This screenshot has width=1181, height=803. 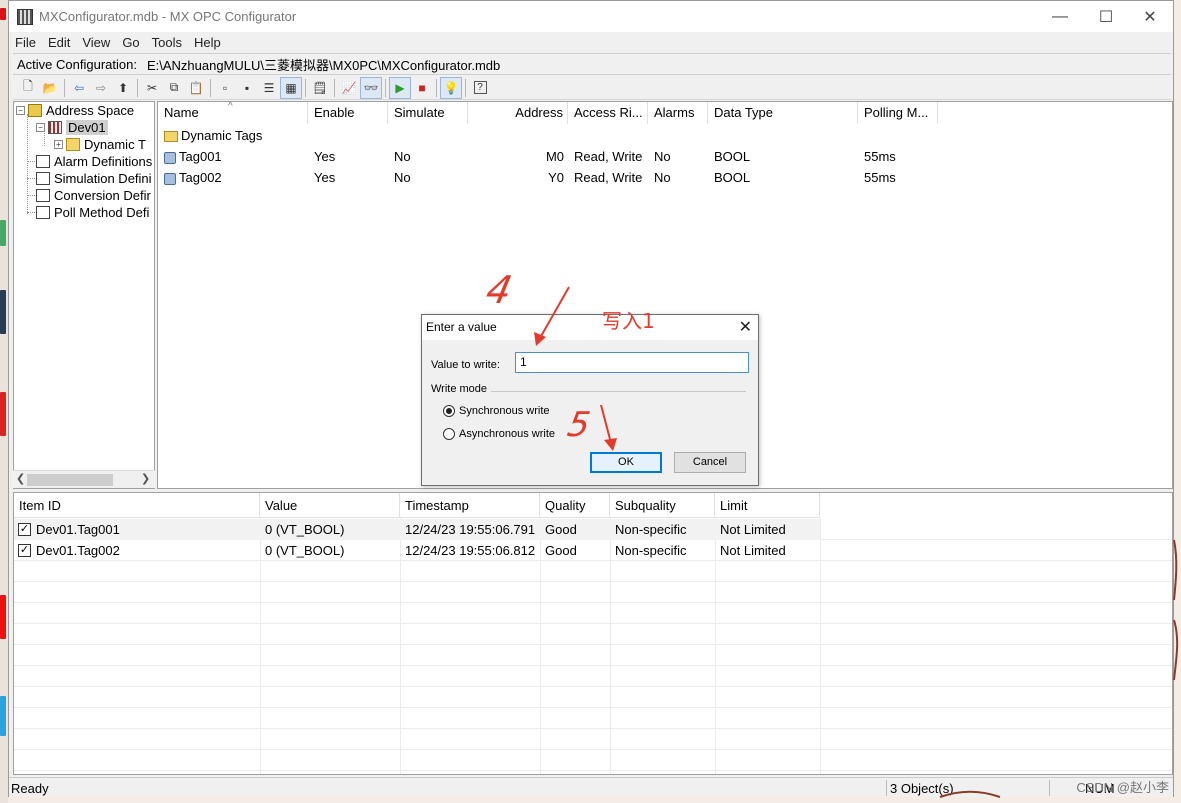 What do you see at coordinates (732, 156) in the screenshot?
I see `list-item-type: BOOL` at bounding box center [732, 156].